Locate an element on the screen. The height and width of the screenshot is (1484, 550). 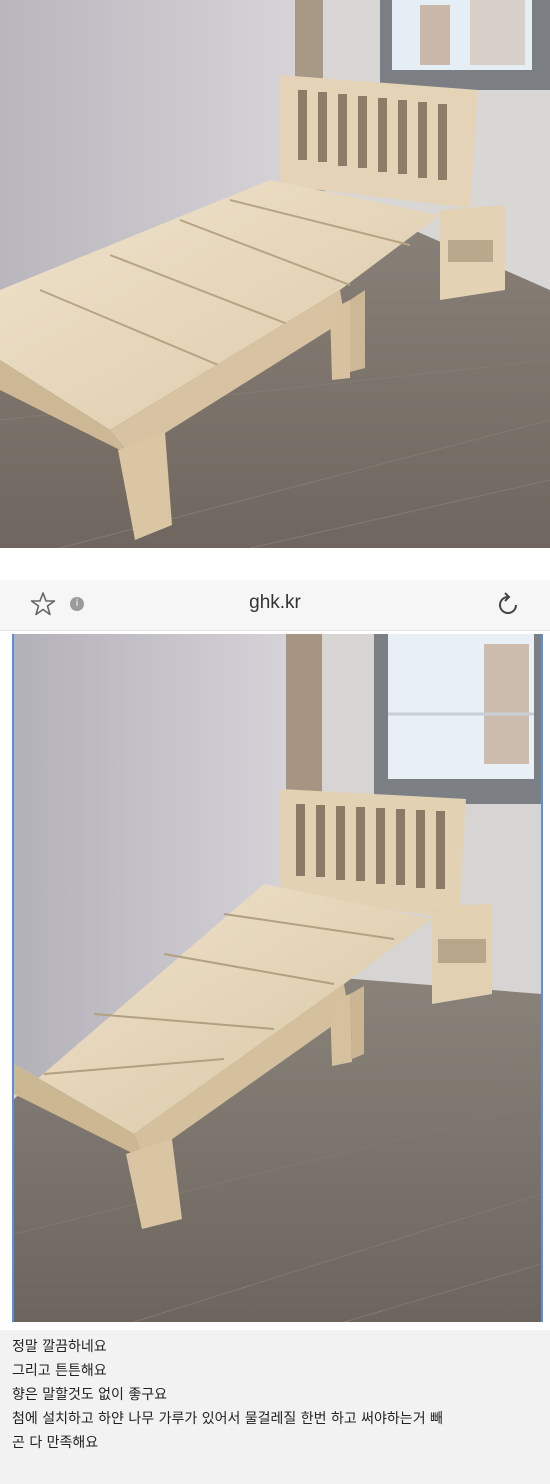
page-domain: ghk.kr is located at coordinates (275, 603).